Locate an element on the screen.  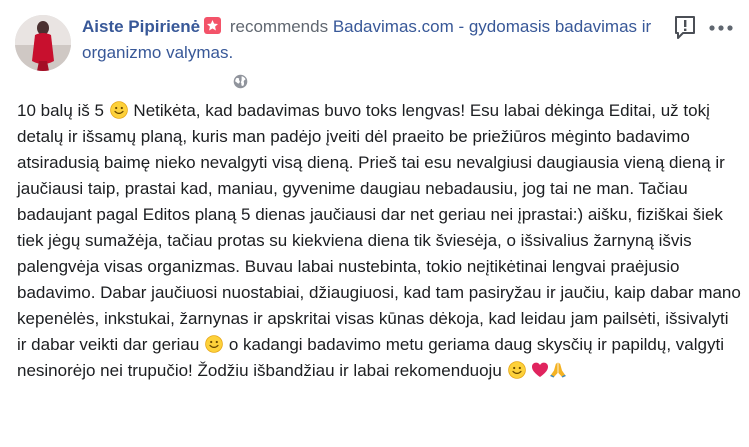
red-heart-emoji is located at coordinates (540, 369).